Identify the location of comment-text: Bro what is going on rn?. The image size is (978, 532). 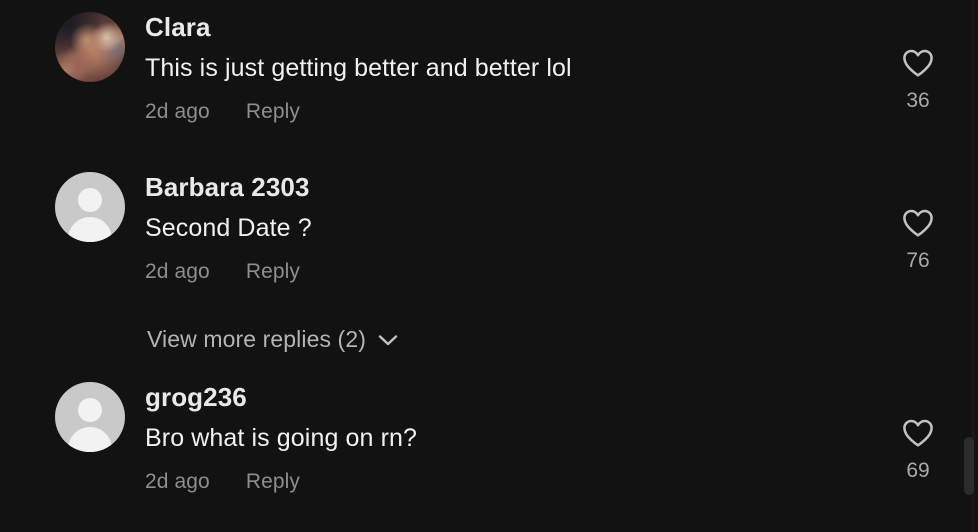
(281, 438).